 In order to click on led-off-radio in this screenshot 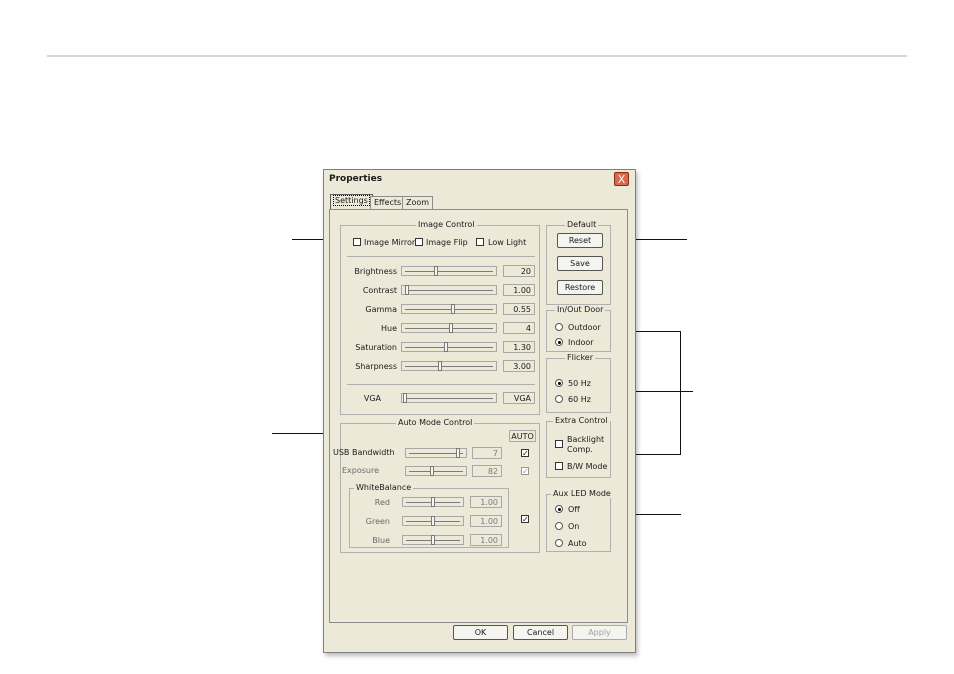, I will do `click(559, 509)`.